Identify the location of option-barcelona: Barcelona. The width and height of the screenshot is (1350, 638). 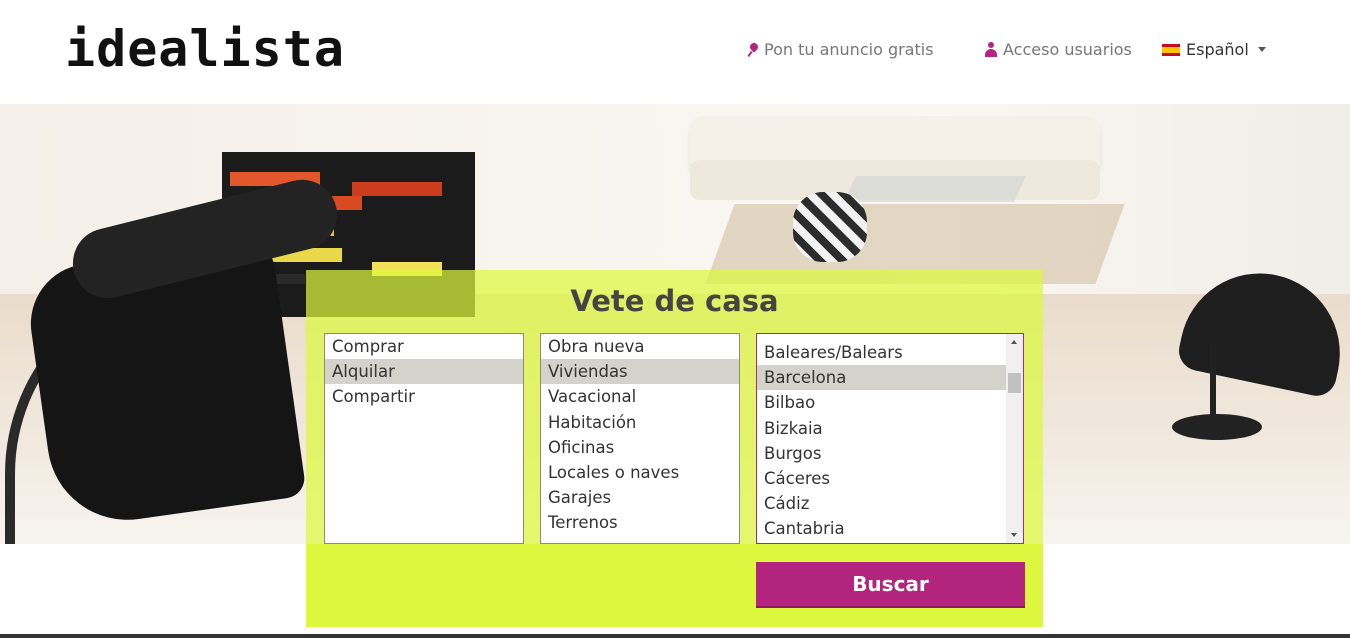
(882, 378).